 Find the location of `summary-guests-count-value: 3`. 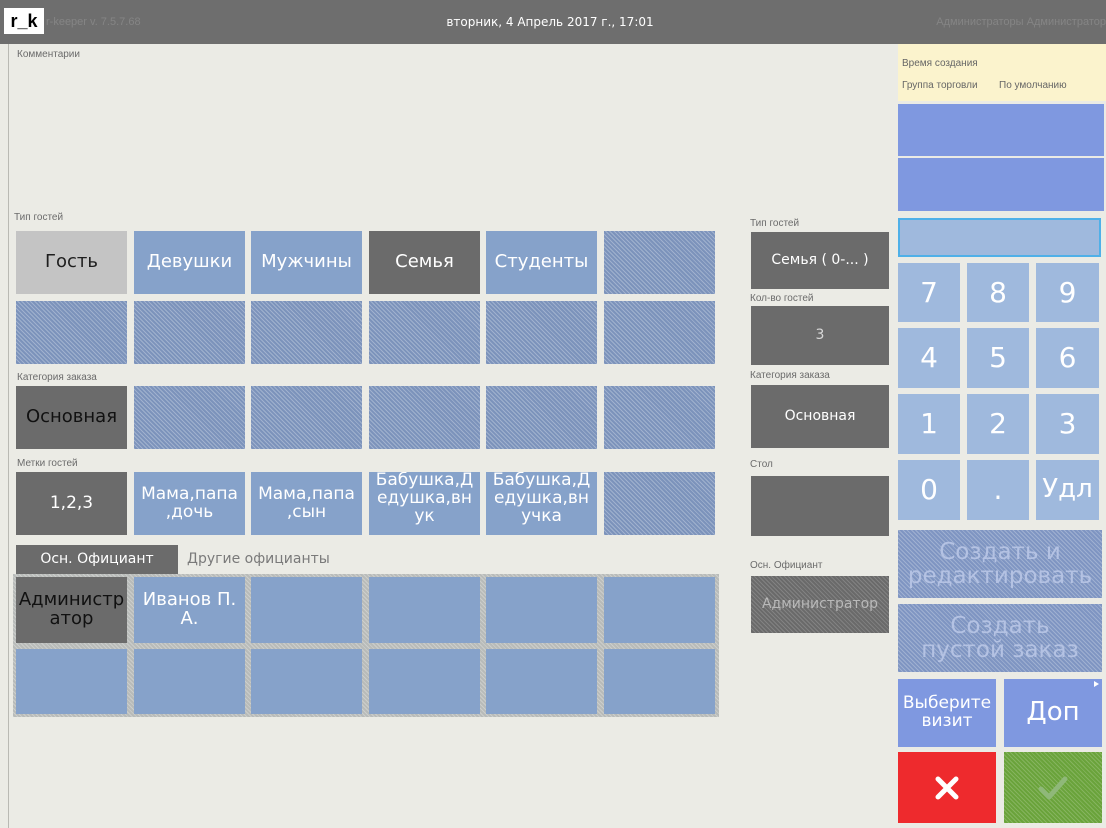

summary-guests-count-value: 3 is located at coordinates (820, 335).